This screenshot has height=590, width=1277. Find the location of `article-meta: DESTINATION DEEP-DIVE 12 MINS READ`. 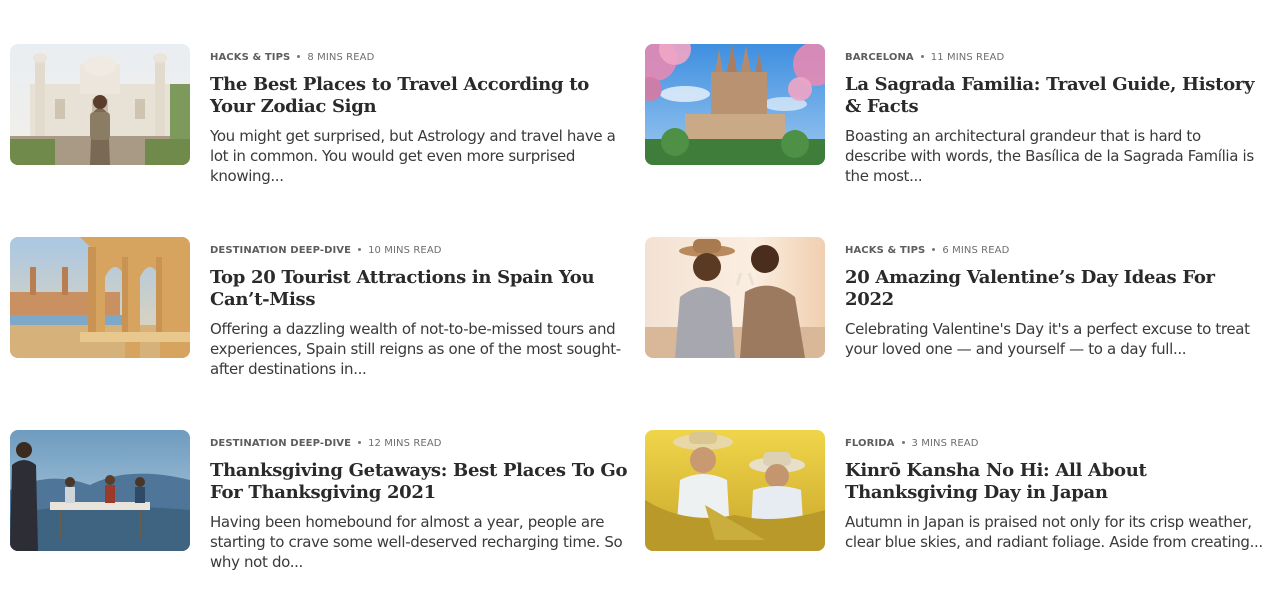

article-meta: DESTINATION DEEP-DIVE 12 MINS READ is located at coordinates (420, 444).